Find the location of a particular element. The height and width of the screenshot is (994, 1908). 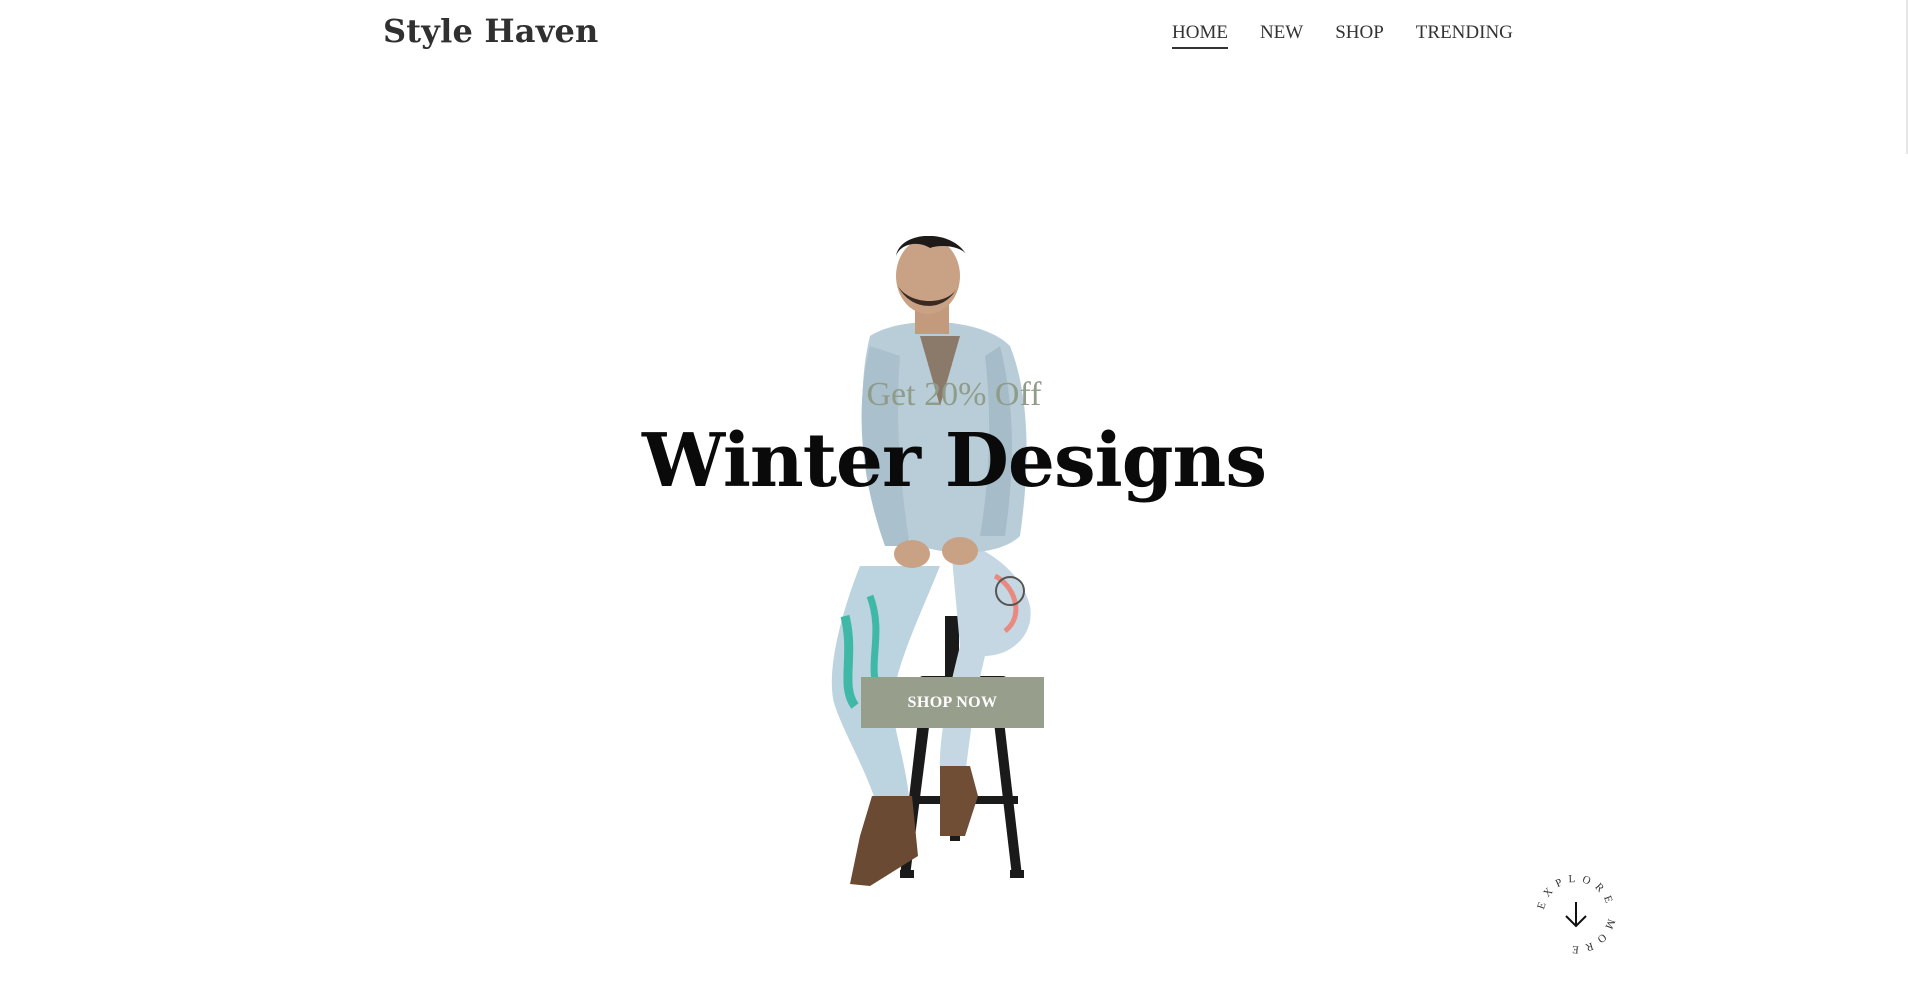

main-nav: HOME NEW SHOP TRENDING is located at coordinates (1342, 35).